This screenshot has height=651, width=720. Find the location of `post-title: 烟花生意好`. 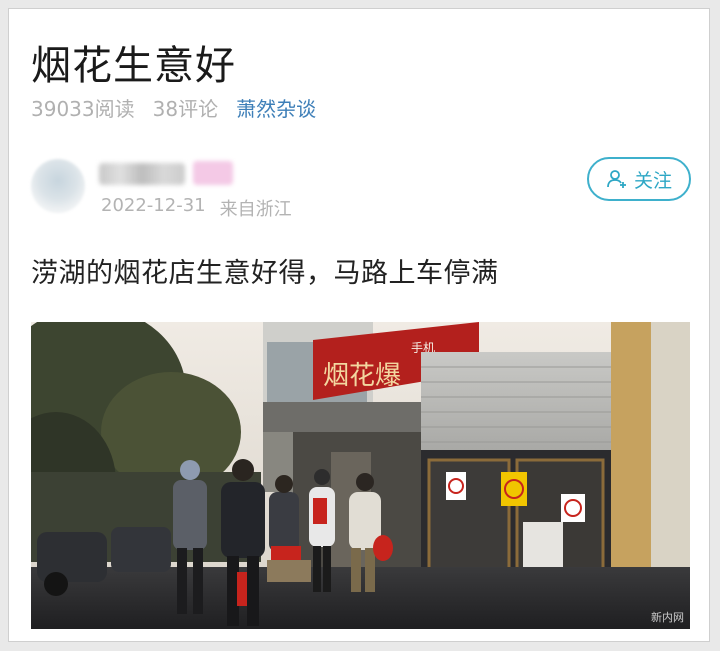

post-title: 烟花生意好 is located at coordinates (133, 66).